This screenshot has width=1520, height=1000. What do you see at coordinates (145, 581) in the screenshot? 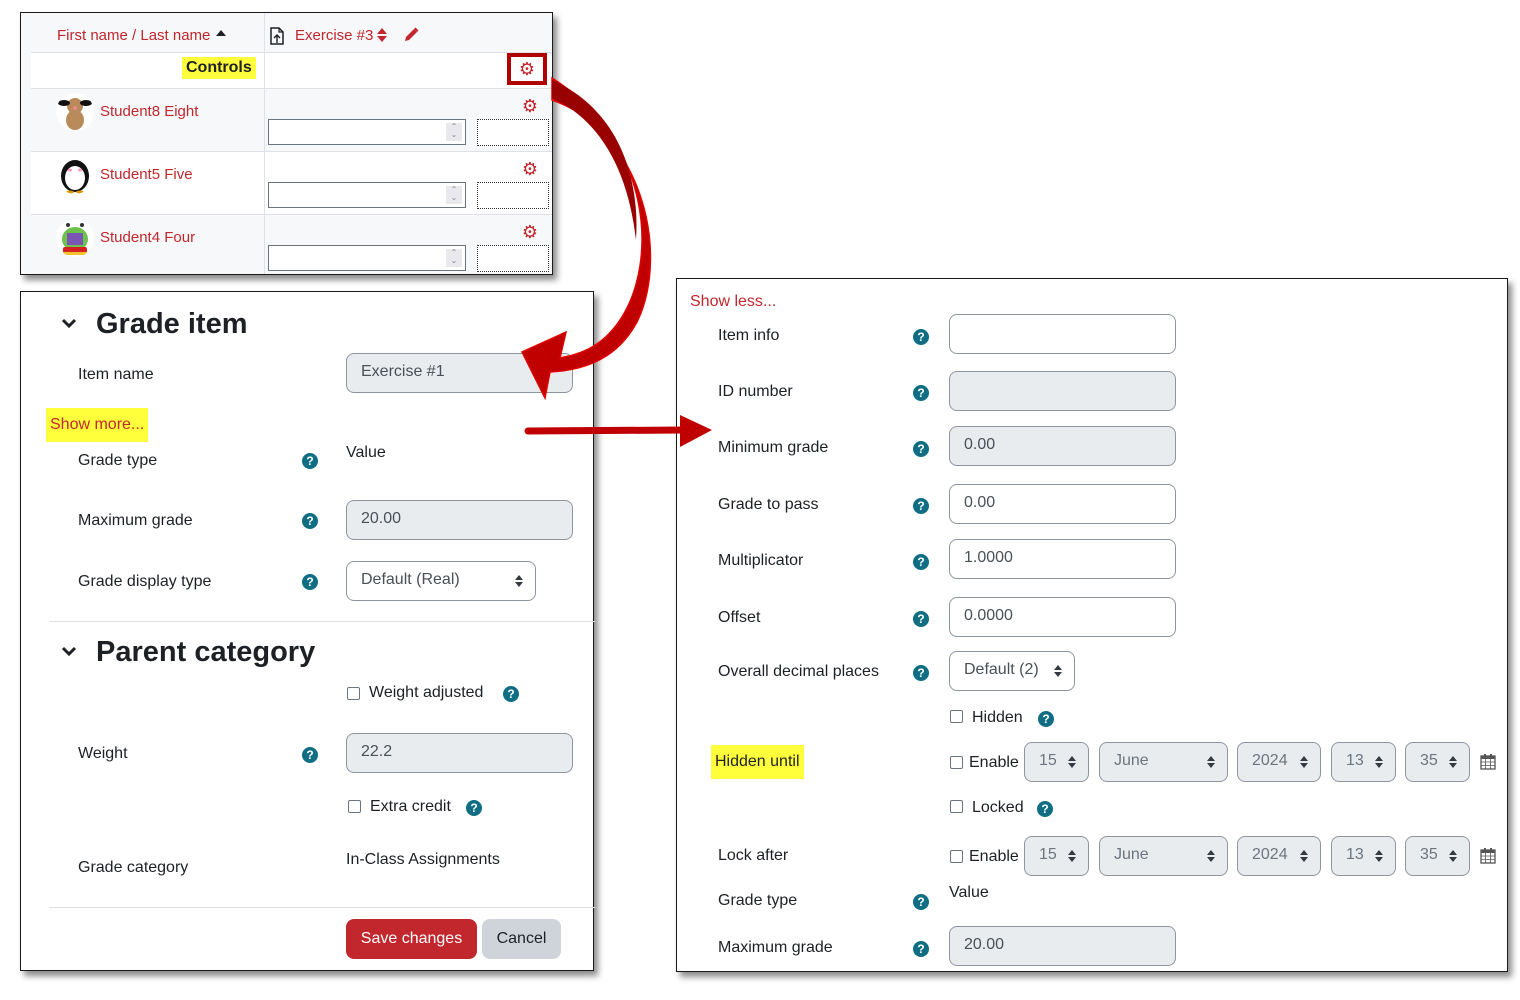
I see `display-type-label: Grade display type` at bounding box center [145, 581].